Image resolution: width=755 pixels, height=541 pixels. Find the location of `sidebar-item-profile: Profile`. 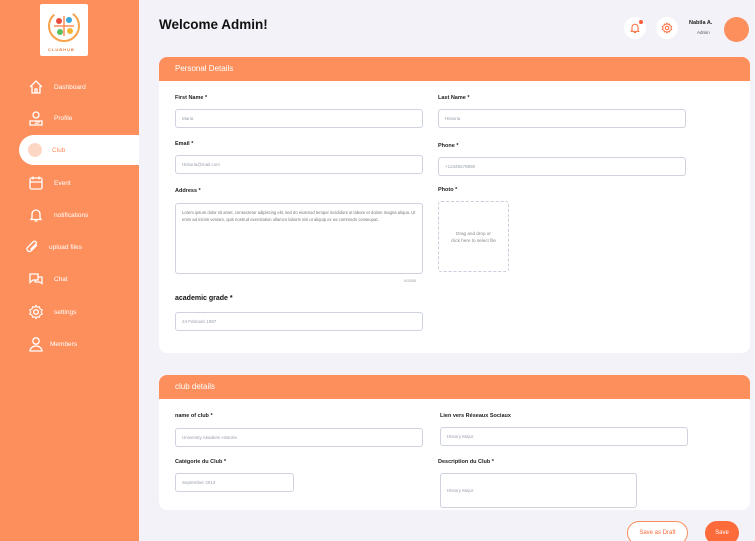

sidebar-item-profile: Profile is located at coordinates (69, 118).